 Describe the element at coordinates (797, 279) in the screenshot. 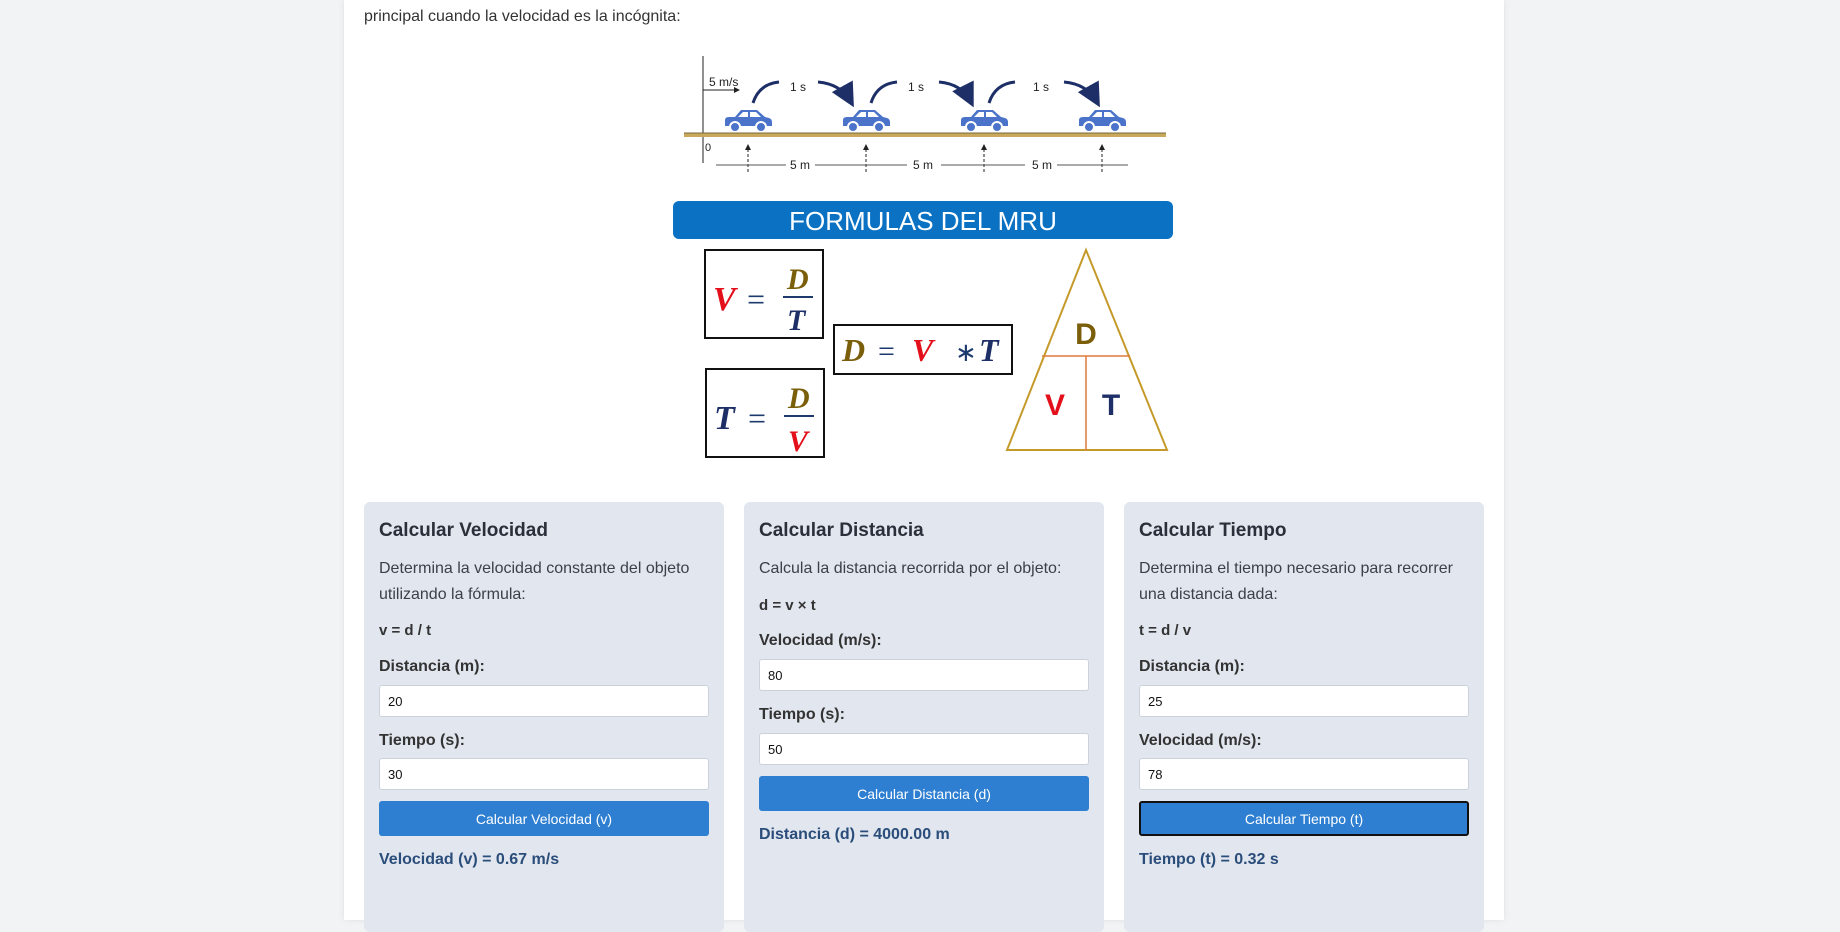

I see `velocity-formula-num: D` at that location.